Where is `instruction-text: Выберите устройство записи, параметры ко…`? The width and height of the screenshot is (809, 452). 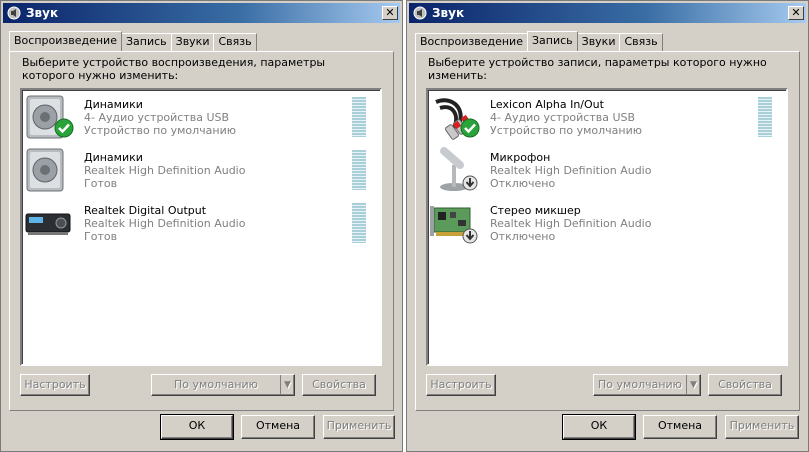
instruction-text: Выберите устройство записи, параметры ко… is located at coordinates (597, 69).